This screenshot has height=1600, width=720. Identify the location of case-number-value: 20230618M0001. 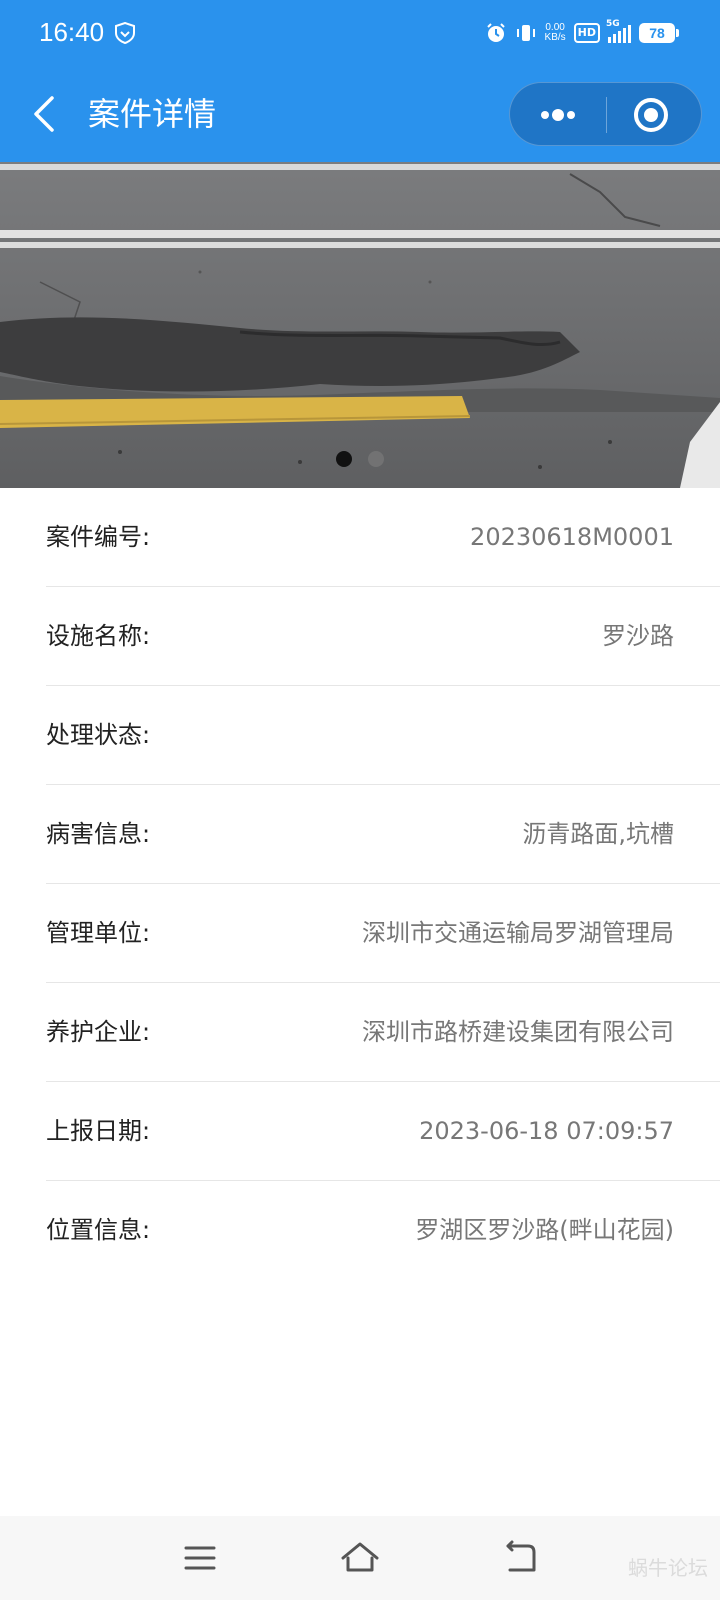
(572, 537).